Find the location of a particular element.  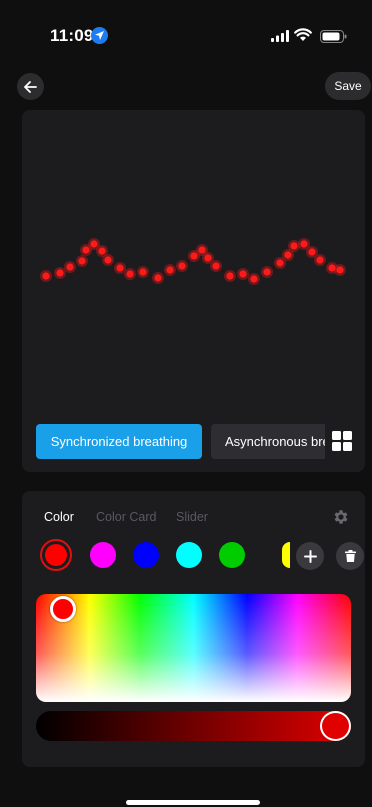

save-button: Save is located at coordinates (348, 86).